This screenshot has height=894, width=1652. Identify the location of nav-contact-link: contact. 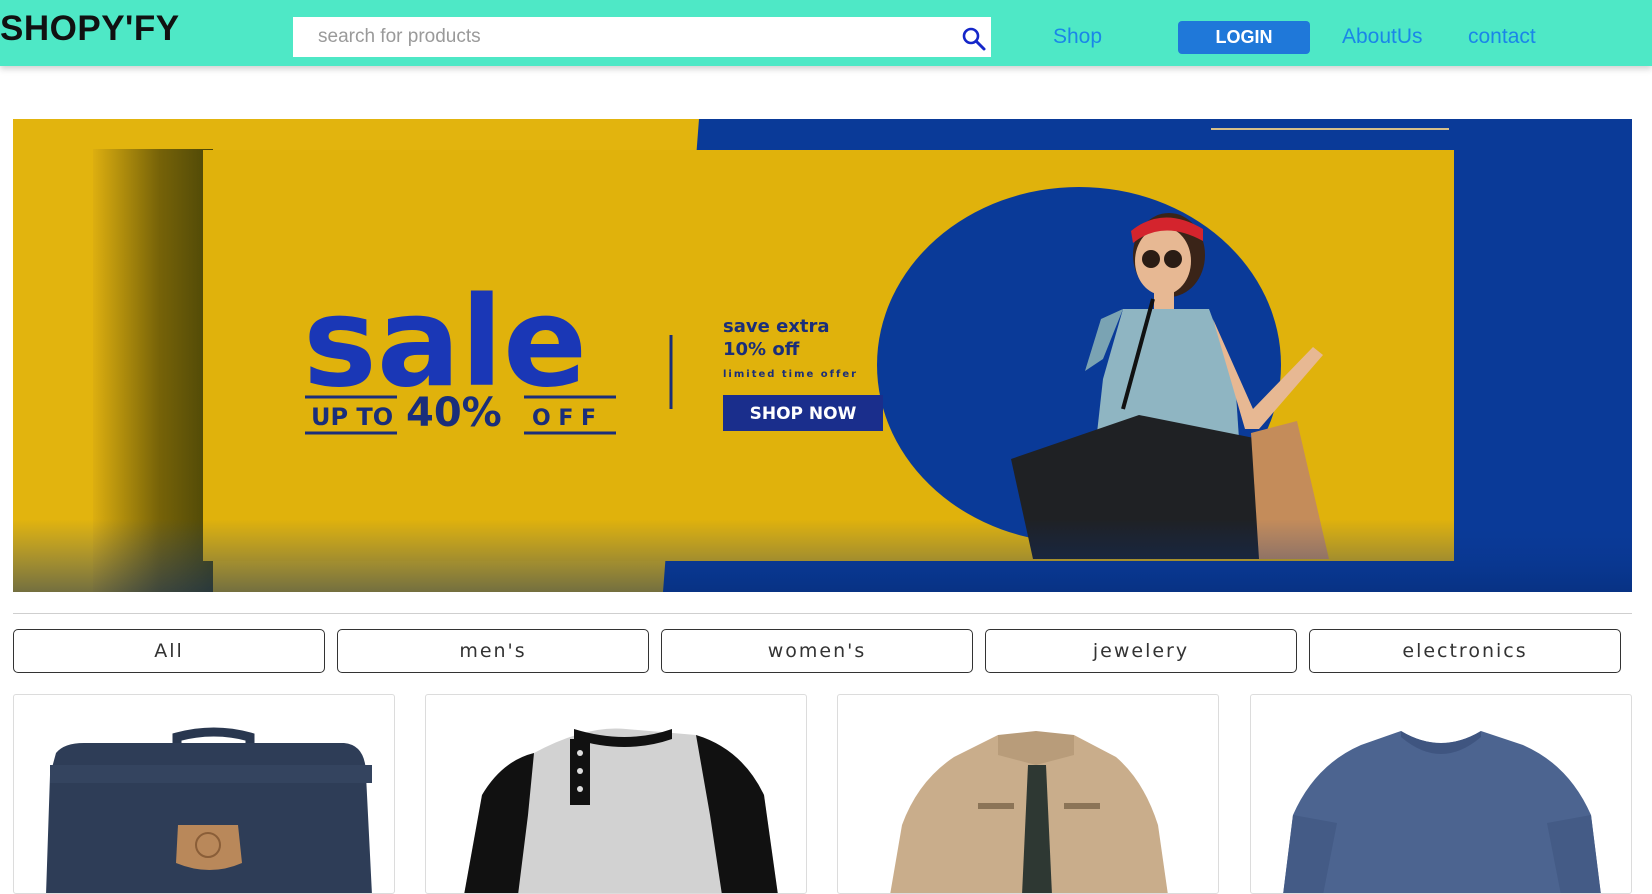
(1502, 37).